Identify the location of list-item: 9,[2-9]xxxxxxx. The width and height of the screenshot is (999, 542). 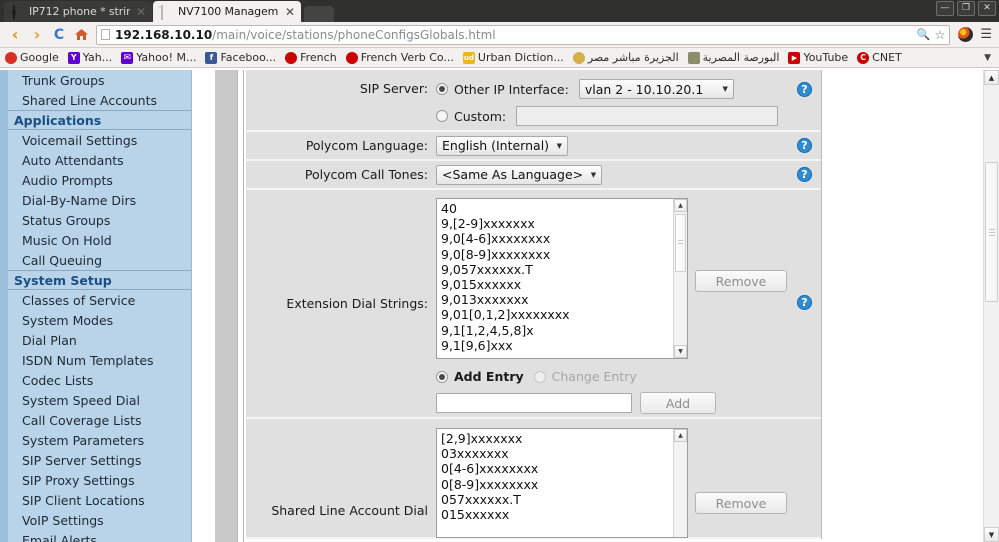
(562, 223).